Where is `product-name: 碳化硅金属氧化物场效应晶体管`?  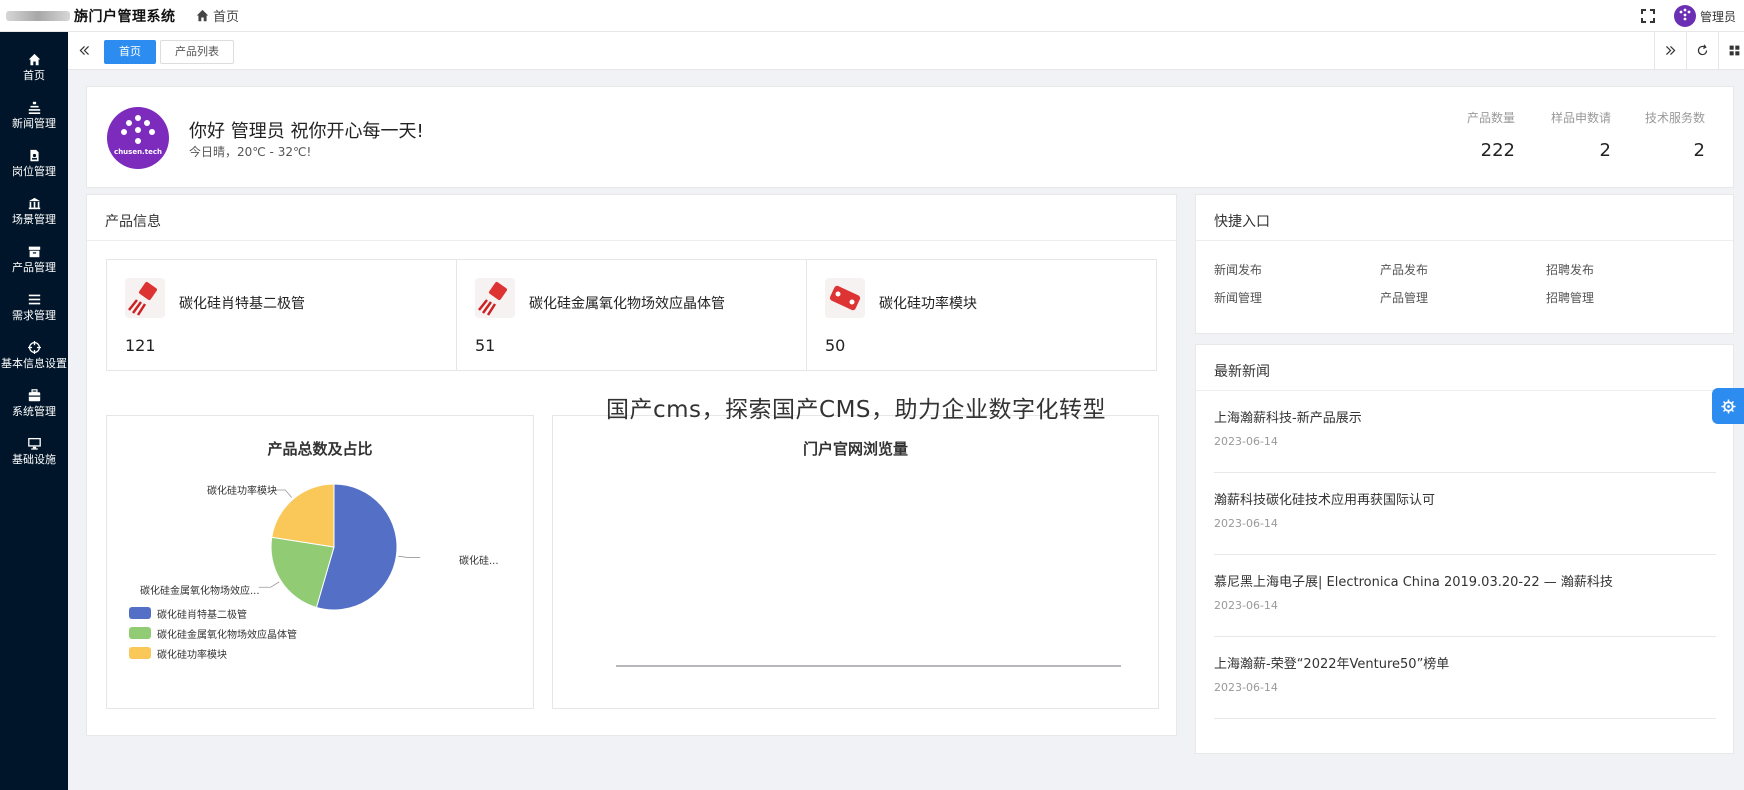 product-name: 碳化硅金属氧化物场效应晶体管 is located at coordinates (627, 304).